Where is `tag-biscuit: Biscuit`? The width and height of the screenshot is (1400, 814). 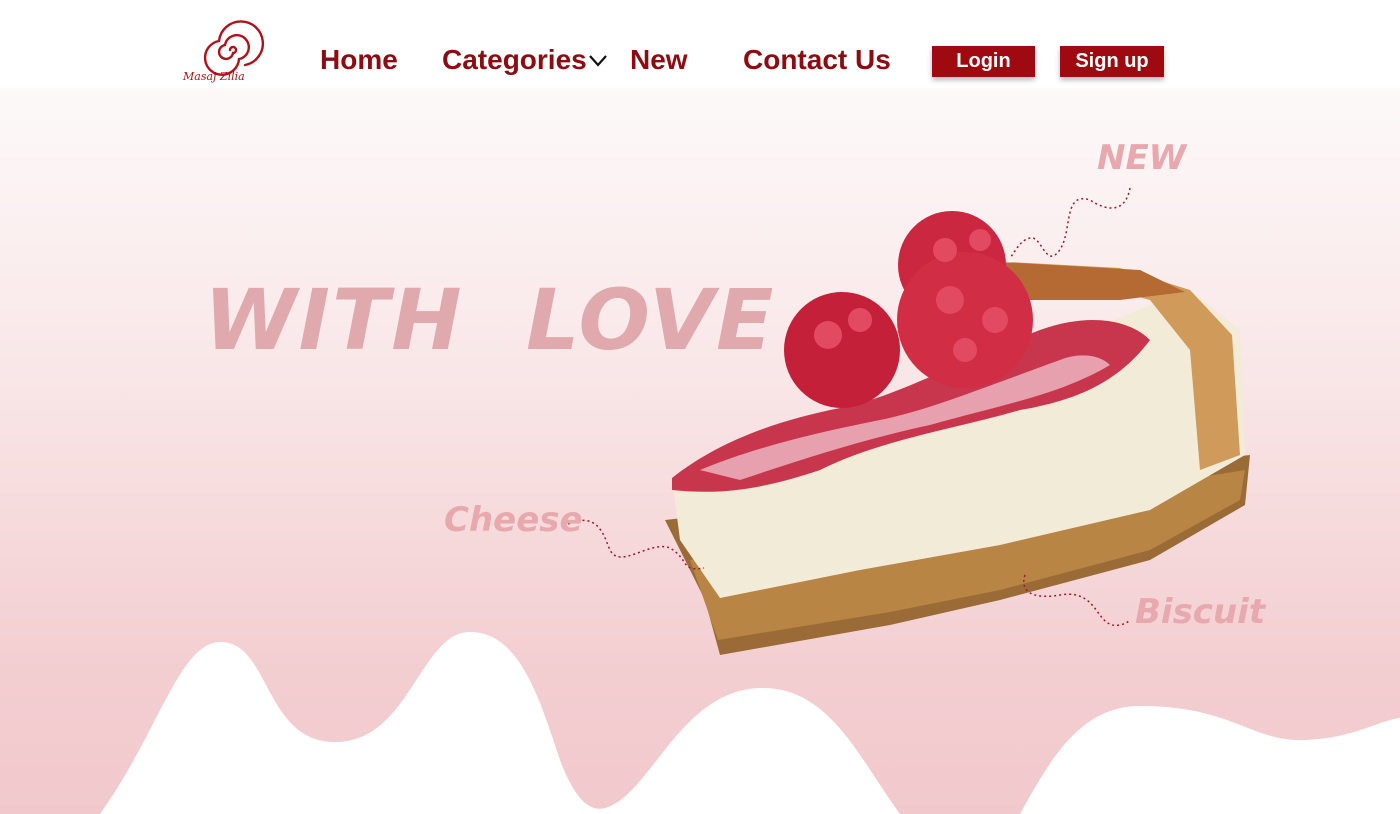 tag-biscuit: Biscuit is located at coordinates (1200, 612).